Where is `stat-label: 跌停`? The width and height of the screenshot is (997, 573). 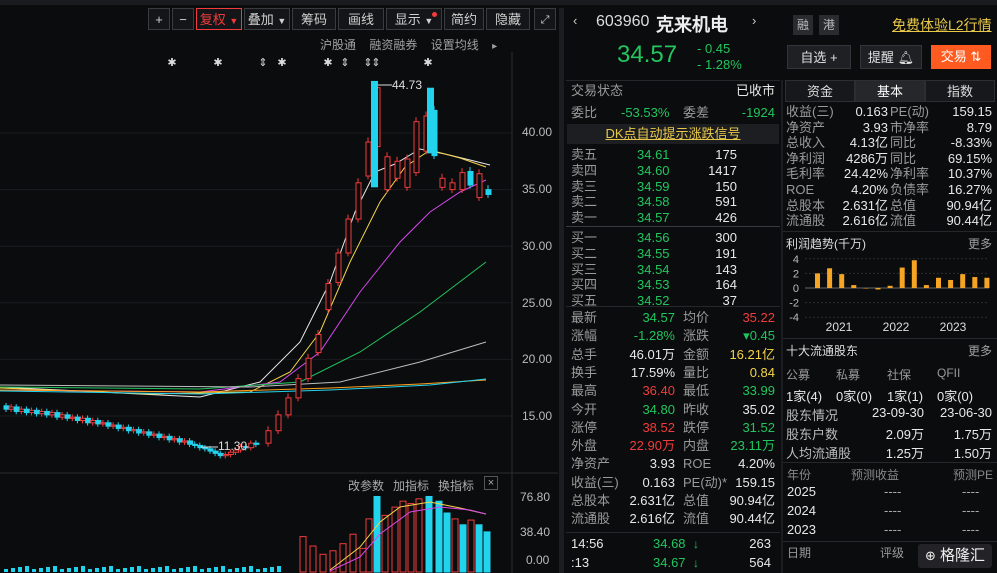
stat-label: 跌停 is located at coordinates (696, 427).